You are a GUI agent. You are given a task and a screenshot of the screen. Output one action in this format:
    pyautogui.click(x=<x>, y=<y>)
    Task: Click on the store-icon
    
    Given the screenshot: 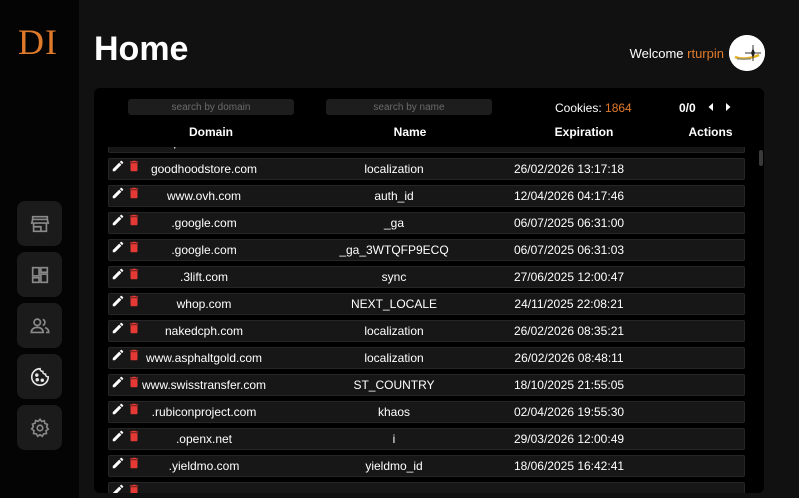 What is the action you would take?
    pyautogui.click(x=39, y=223)
    